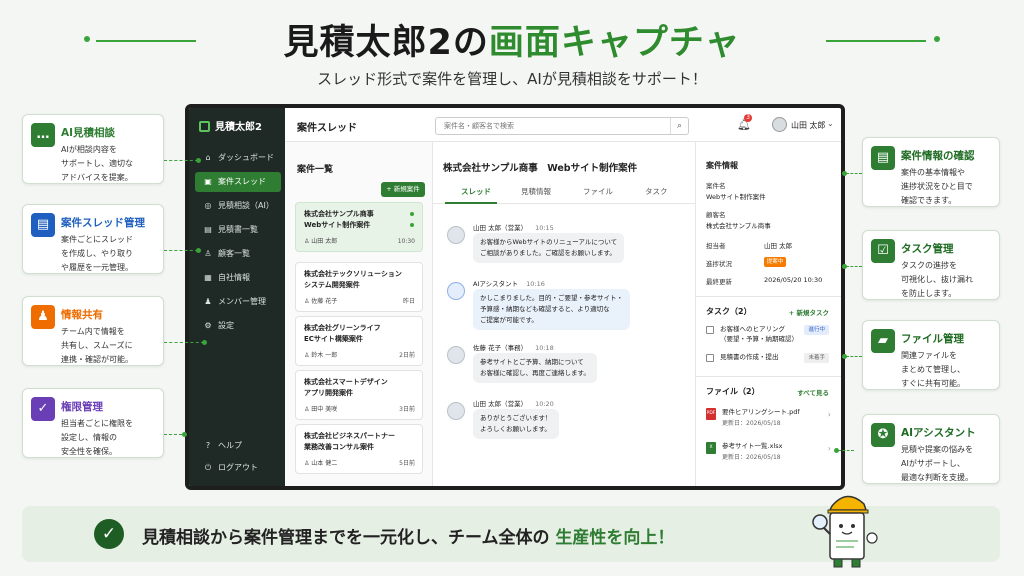 This screenshot has width=1024, height=576. Describe the element at coordinates (359, 395) in the screenshot. I see `case-card: 株式会社スマートデザイン アプリ開発案件 ♙ 田中 美咲 3日前` at that location.